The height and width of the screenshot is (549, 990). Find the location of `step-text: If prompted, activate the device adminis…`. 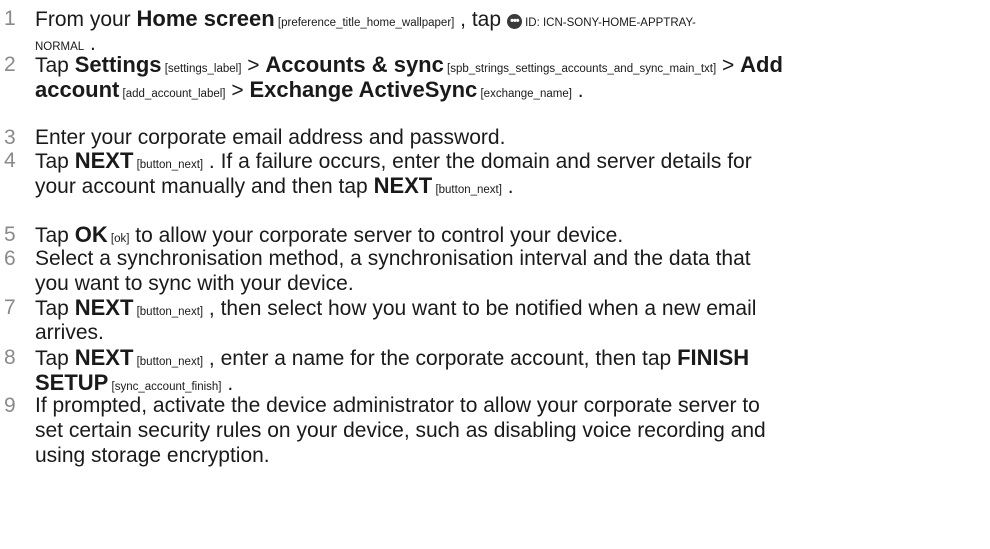

step-text: If prompted, activate the device adminis… is located at coordinates (397, 405).